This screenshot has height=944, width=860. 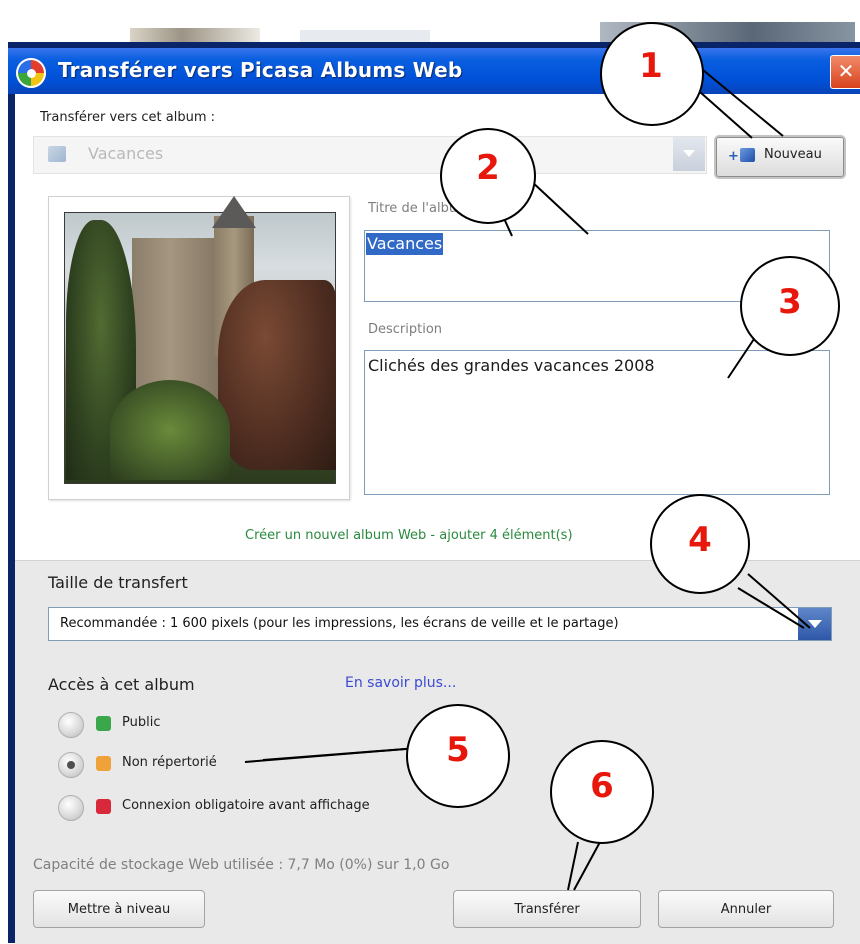 I want to click on callout-5-leader, so click(x=340, y=754).